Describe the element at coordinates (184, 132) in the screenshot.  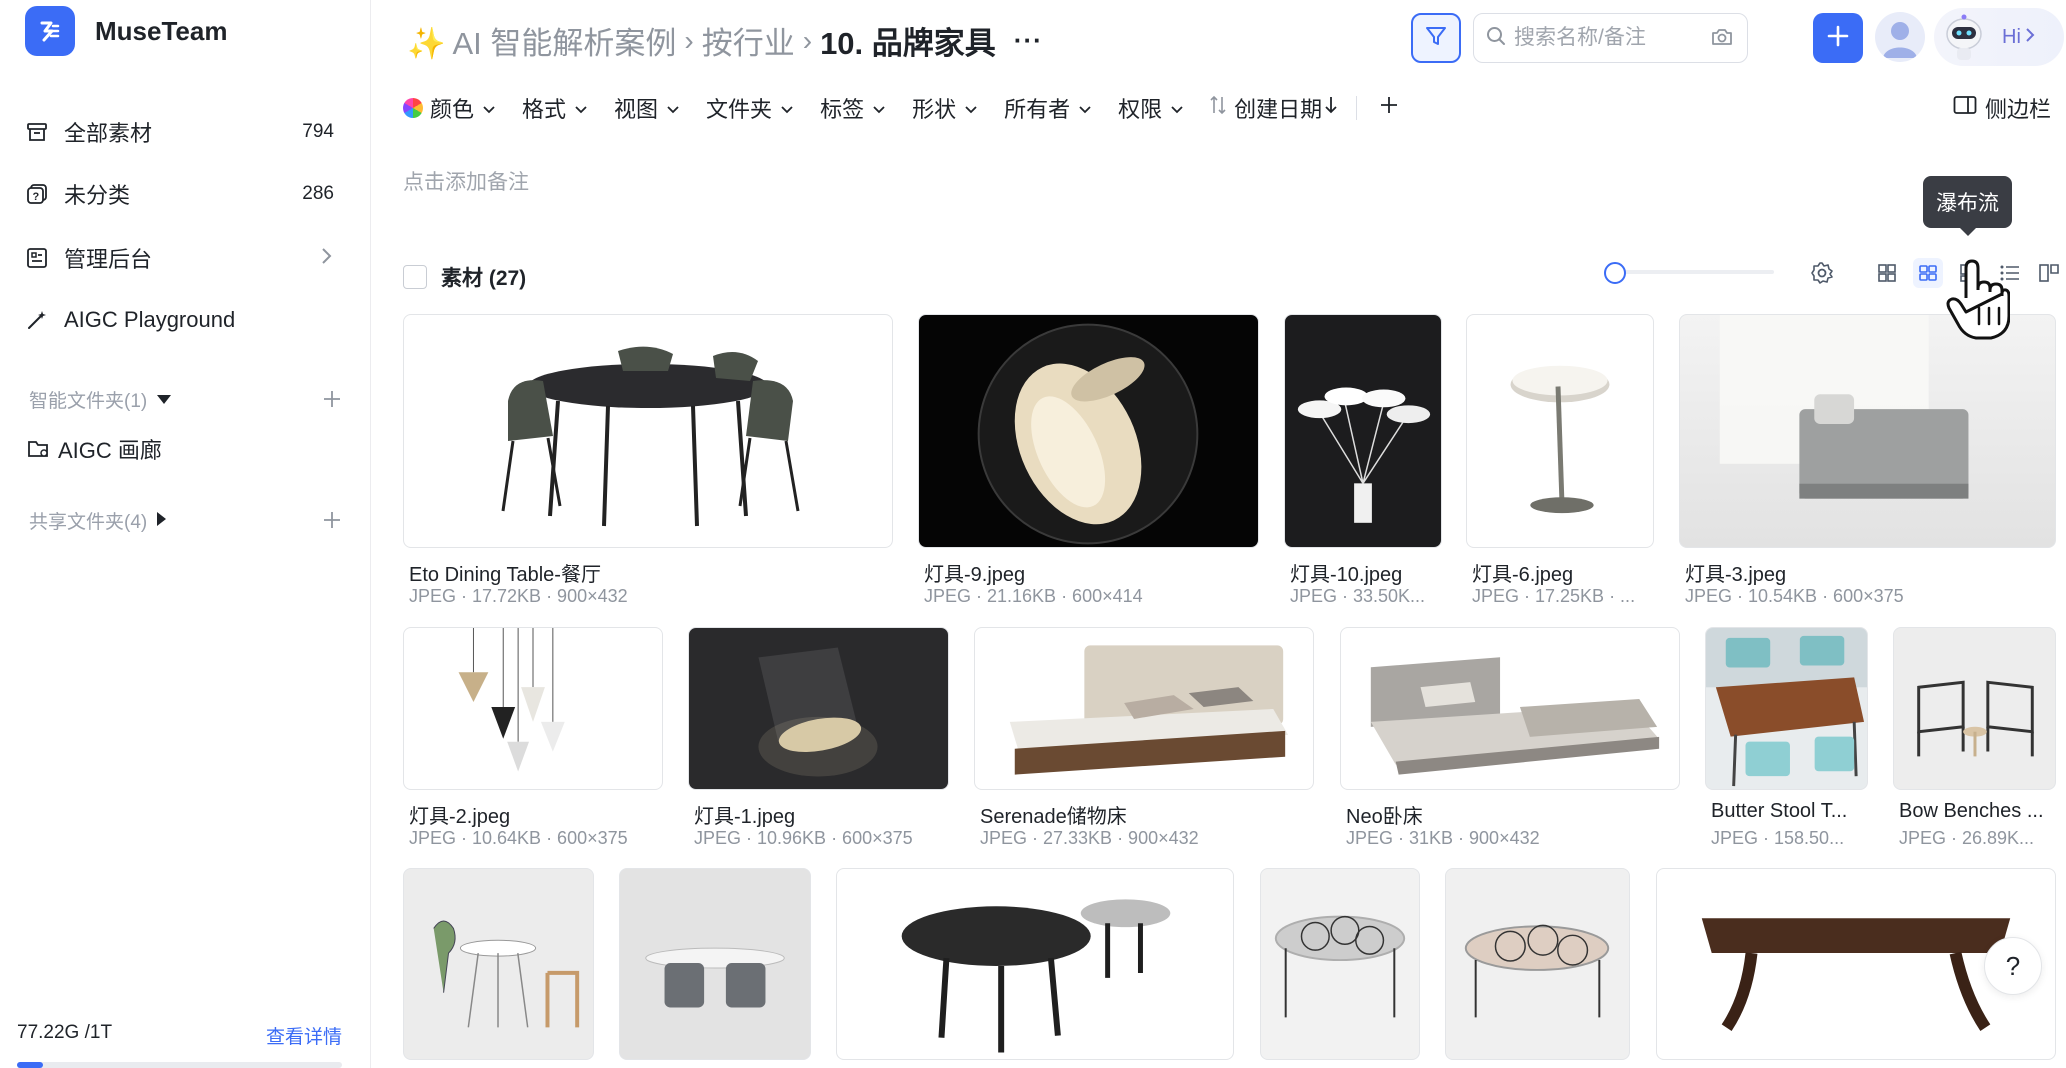
I see `sidebar-item-all-assets: 全部素材 794` at that location.